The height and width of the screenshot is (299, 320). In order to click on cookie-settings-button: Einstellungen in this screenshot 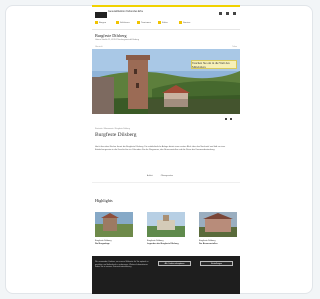, I will do `click(216, 263)`.